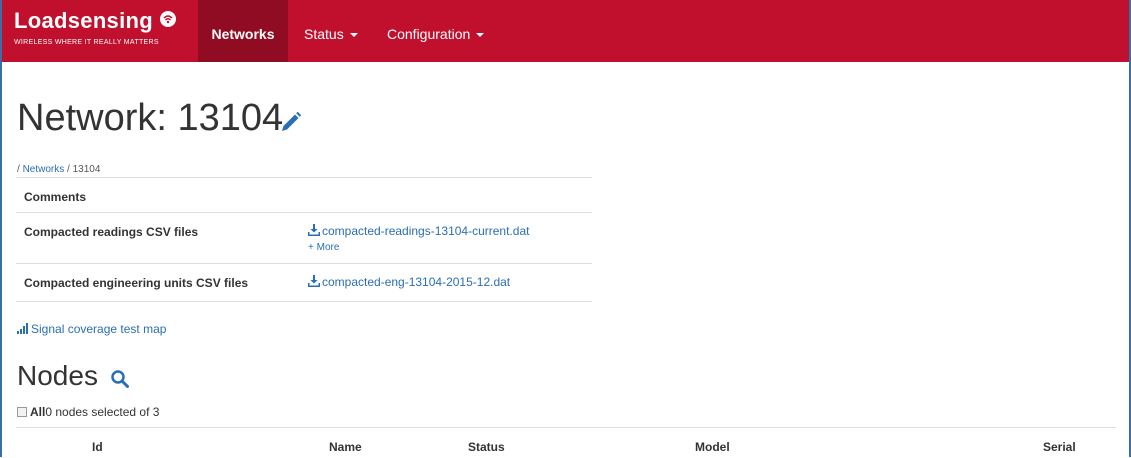  What do you see at coordinates (1059, 447) in the screenshot?
I see `column-header-serial: Serial` at bounding box center [1059, 447].